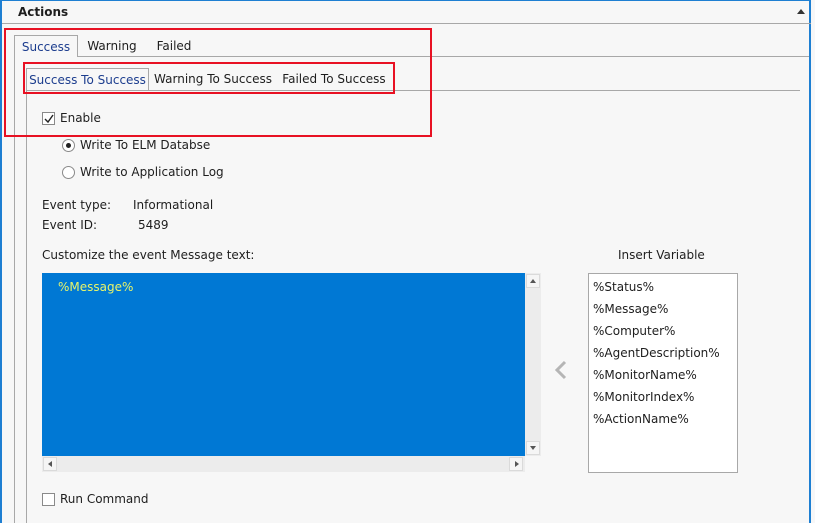 The image size is (815, 523). What do you see at coordinates (283, 464) in the screenshot?
I see `editor-horizontal-scrollbar` at bounding box center [283, 464].